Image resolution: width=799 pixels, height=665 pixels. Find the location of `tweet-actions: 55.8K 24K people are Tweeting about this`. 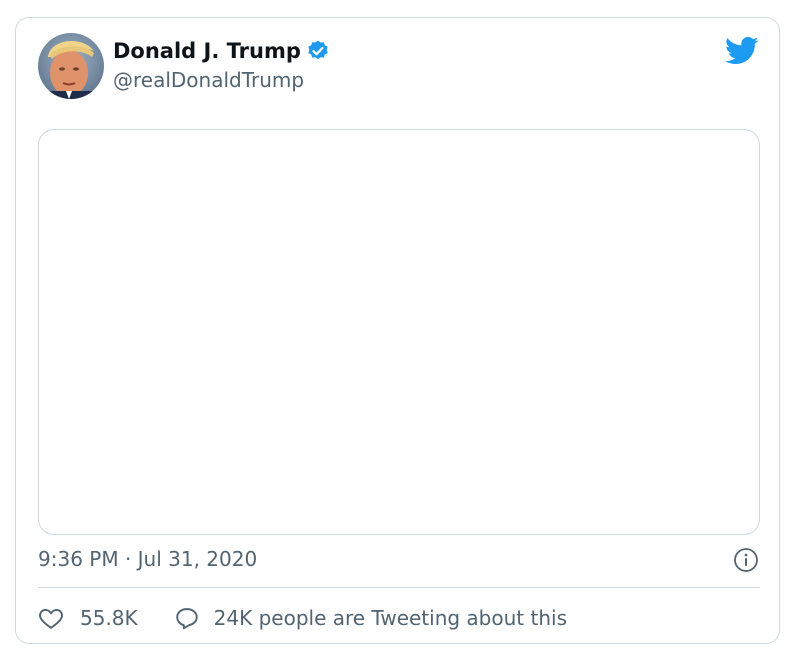

tweet-actions: 55.8K 24K people are Tweeting about this is located at coordinates (302, 618).